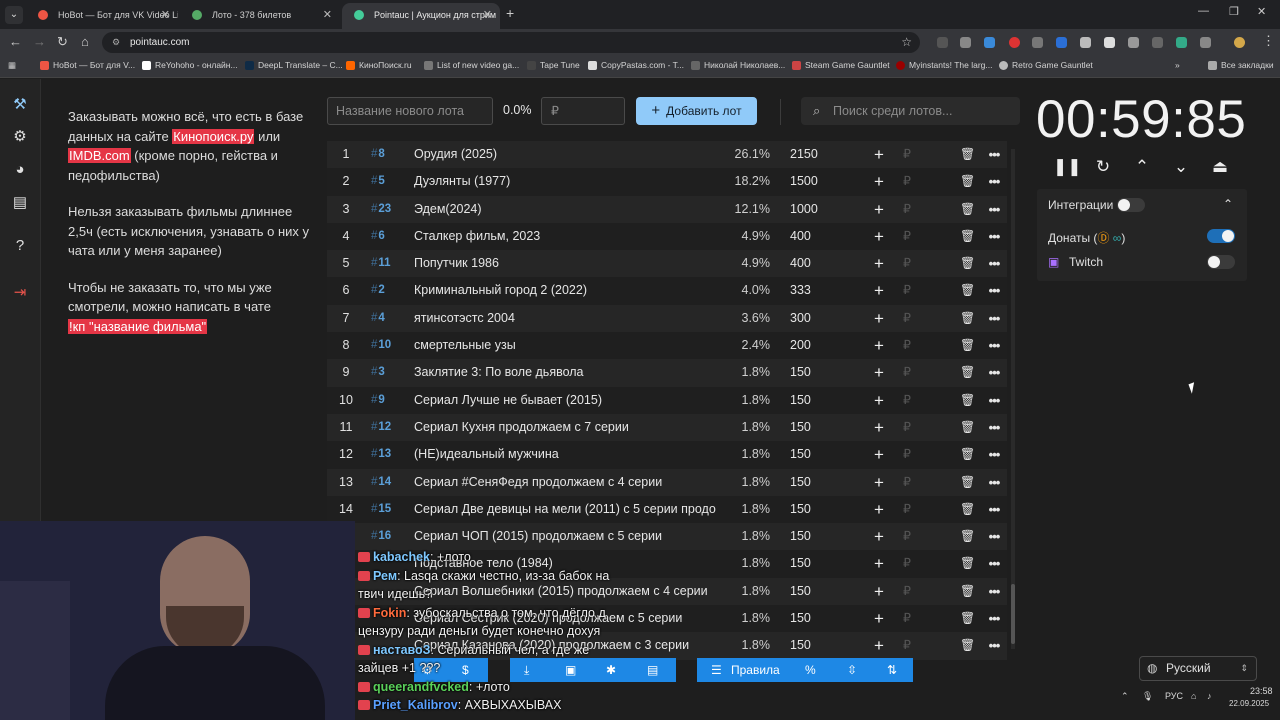 The height and width of the screenshot is (720, 1280). Describe the element at coordinates (815, 154) in the screenshot. I see `lot-amount: 2150` at that location.